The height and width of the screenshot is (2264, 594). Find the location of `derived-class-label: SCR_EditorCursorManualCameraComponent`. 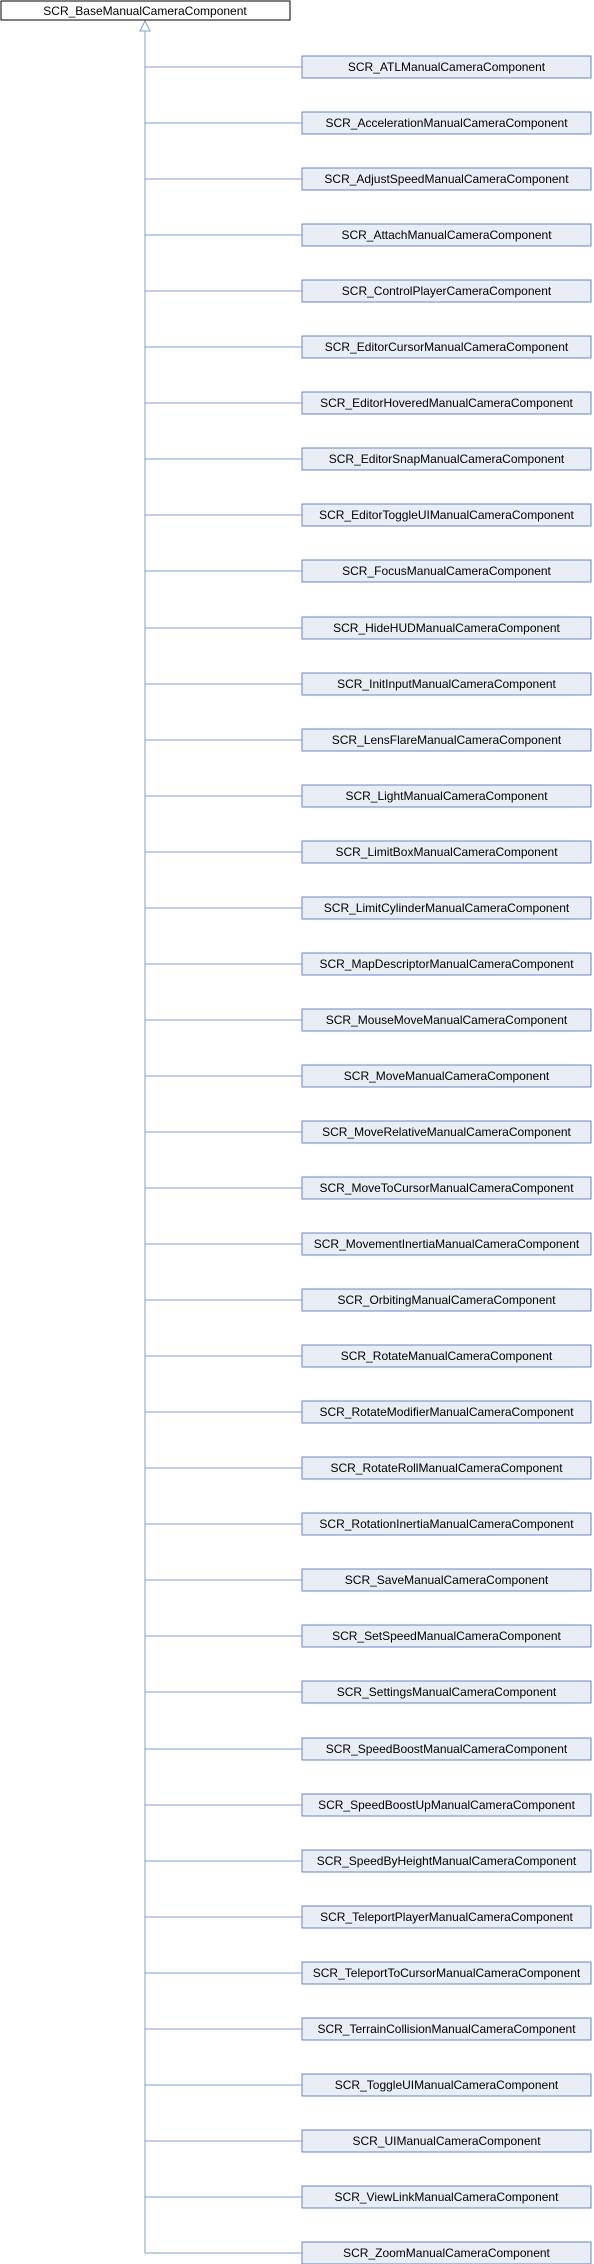

derived-class-label: SCR_EditorCursorManualCameraComponent is located at coordinates (447, 347).